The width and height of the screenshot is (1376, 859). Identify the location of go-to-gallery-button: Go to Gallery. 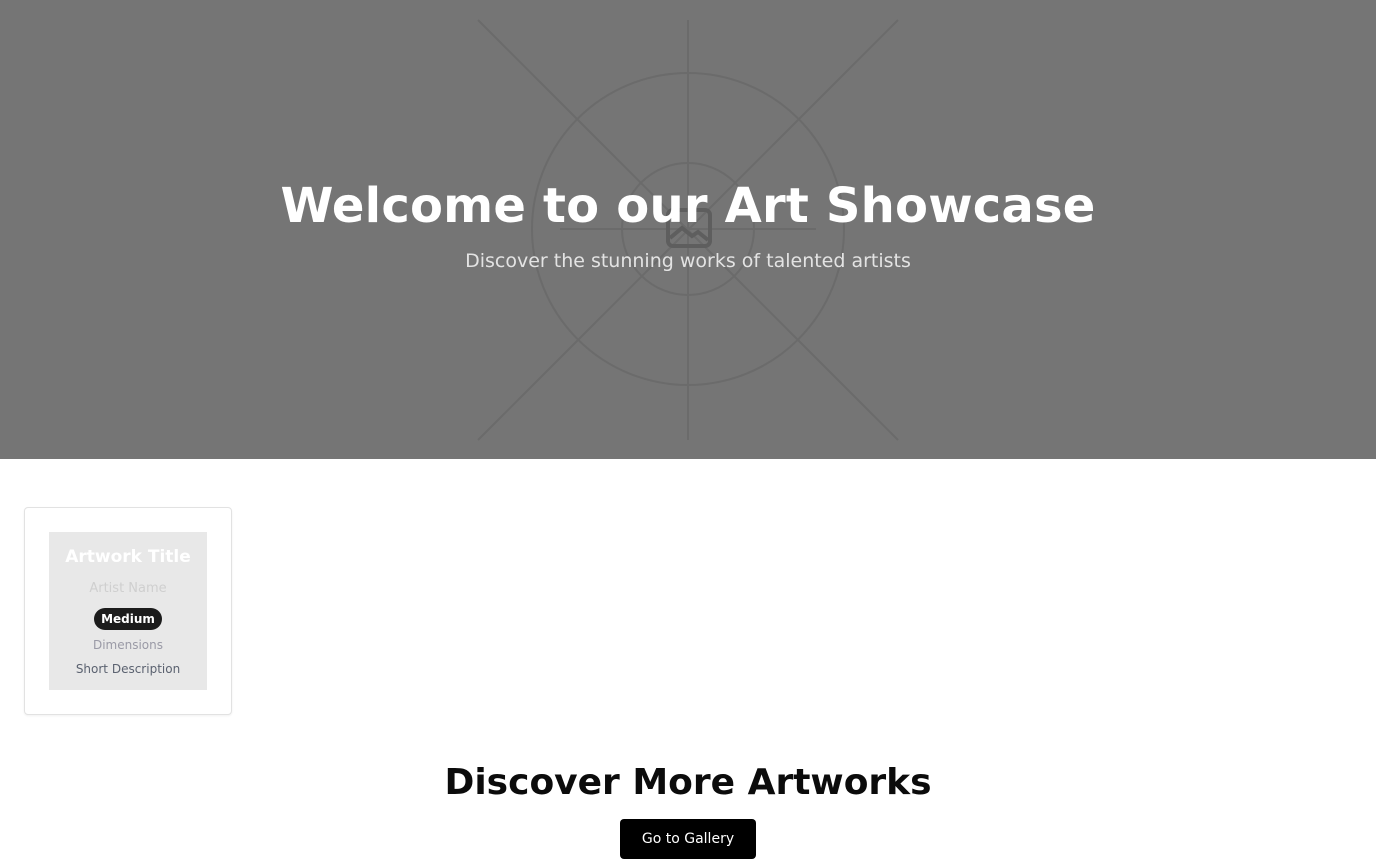
(688, 839).